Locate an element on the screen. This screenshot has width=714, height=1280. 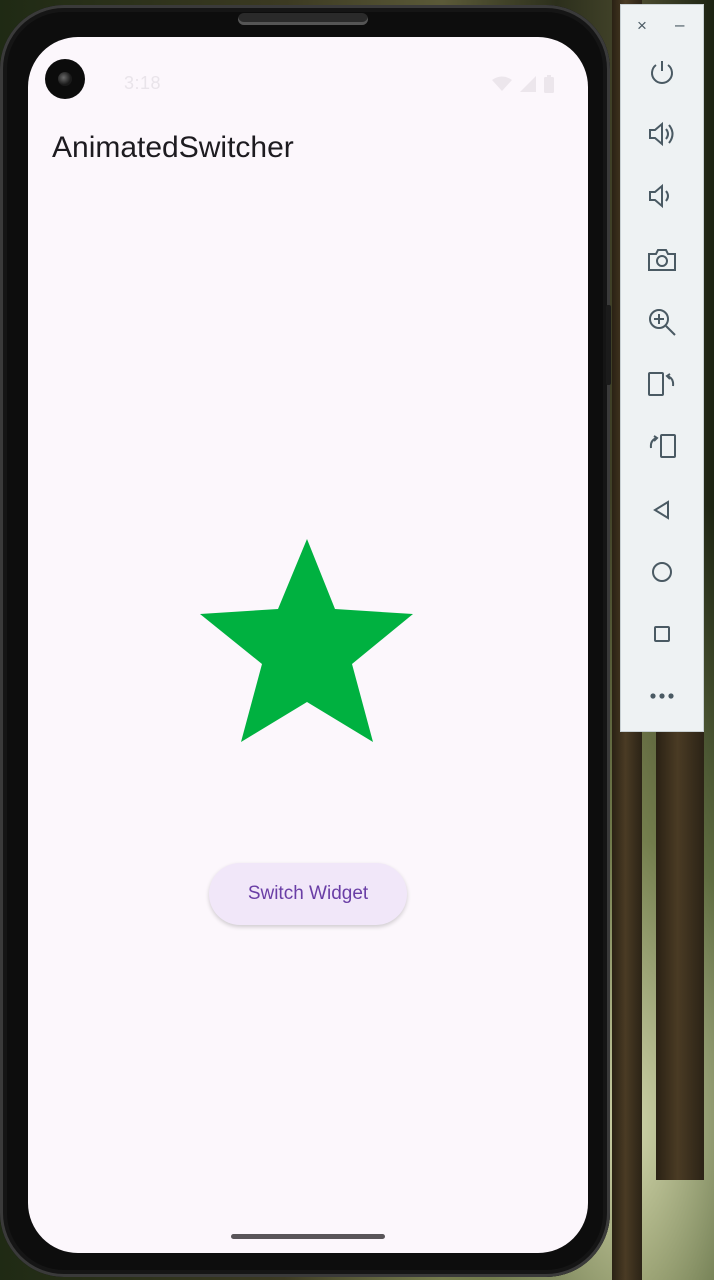
volume-up-icon is located at coordinates (661, 134).